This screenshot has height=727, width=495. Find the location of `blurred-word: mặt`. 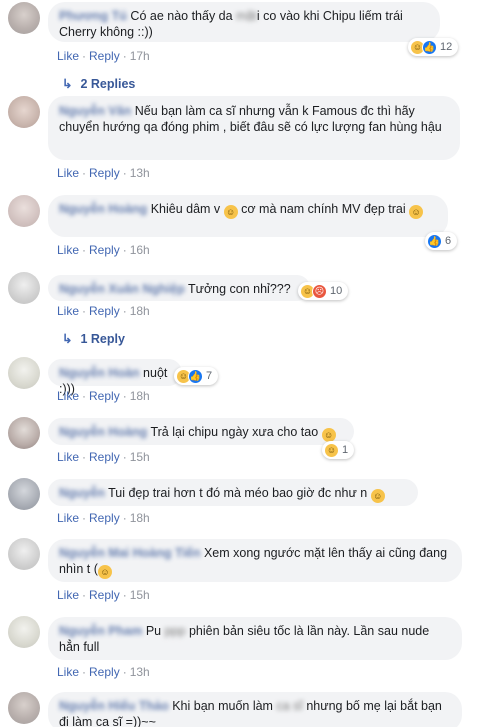

blurred-word: mặt is located at coordinates (246, 16).